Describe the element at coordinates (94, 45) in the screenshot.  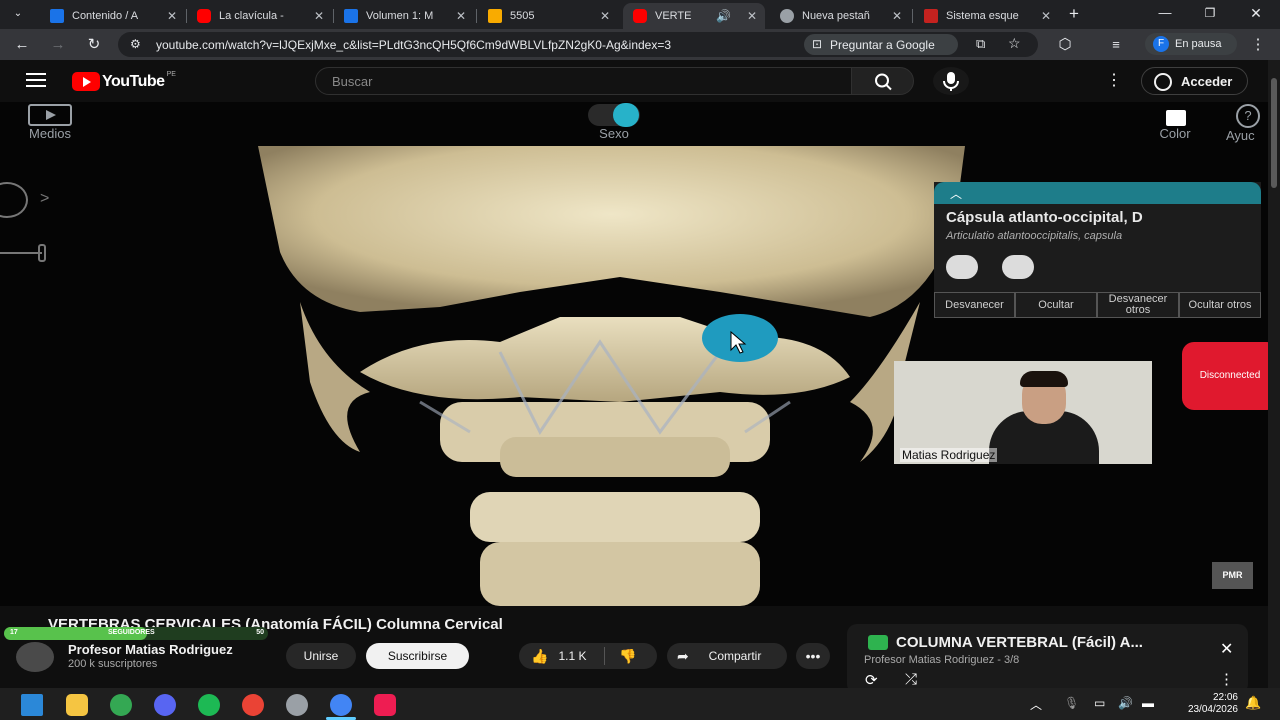
I see `reload-icon: ↻` at that location.